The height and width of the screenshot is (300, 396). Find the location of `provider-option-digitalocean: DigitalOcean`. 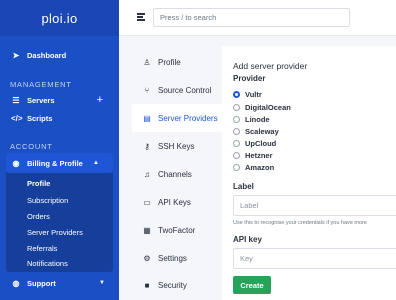

provider-option-digitalocean: DigitalOcean is located at coordinates (262, 107).